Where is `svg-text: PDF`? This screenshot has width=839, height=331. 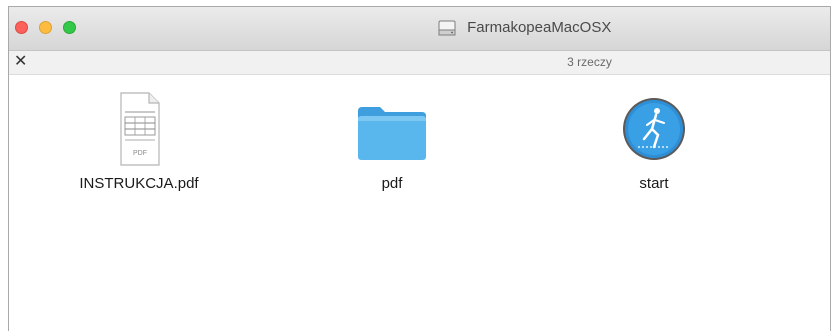 svg-text: PDF is located at coordinates (140, 153).